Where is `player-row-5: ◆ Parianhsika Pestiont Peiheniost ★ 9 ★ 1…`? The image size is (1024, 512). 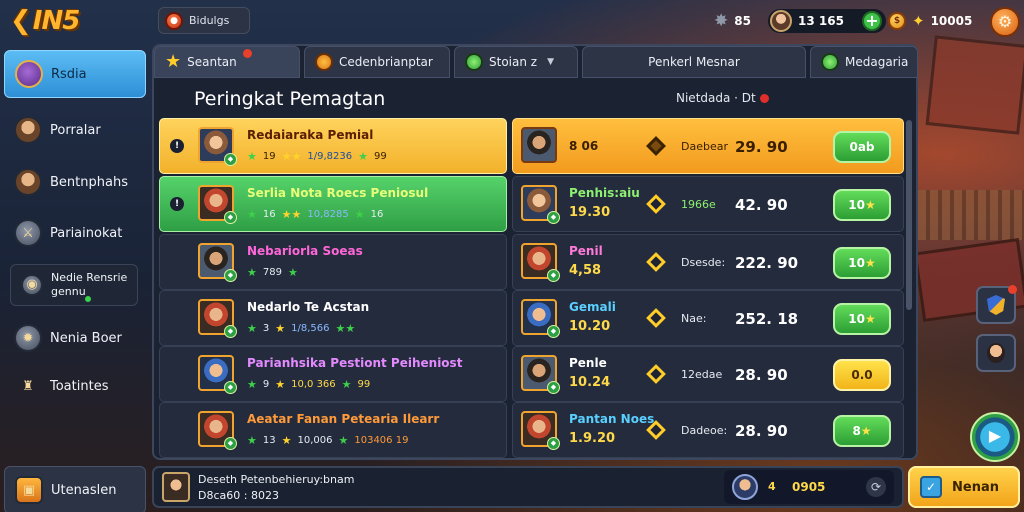
player-row-5: ◆ Parianhsika Pestiont Peiheniost ★ 9 ★ 1… is located at coordinates (333, 374).